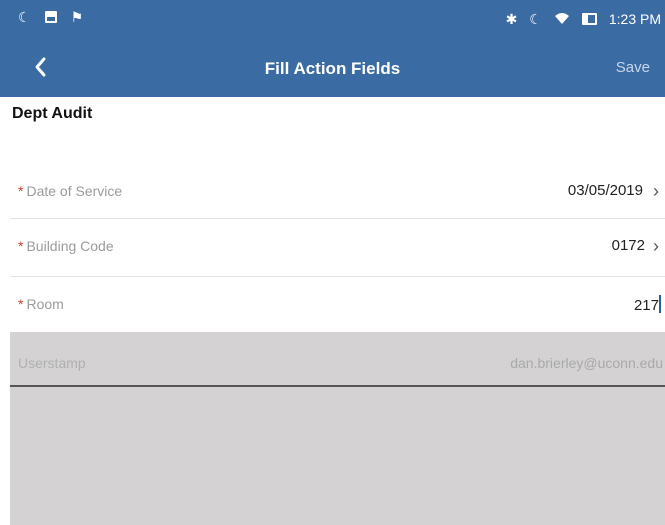 The height and width of the screenshot is (525, 665). Describe the element at coordinates (74, 191) in the screenshot. I see `date-of-service-label-text: Date of Service` at that location.